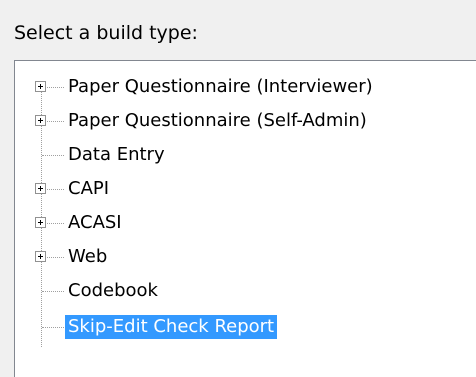 The width and height of the screenshot is (476, 377). Describe the element at coordinates (171, 327) in the screenshot. I see `tree-item-label-selected: Skip-Edit Check Report` at that location.